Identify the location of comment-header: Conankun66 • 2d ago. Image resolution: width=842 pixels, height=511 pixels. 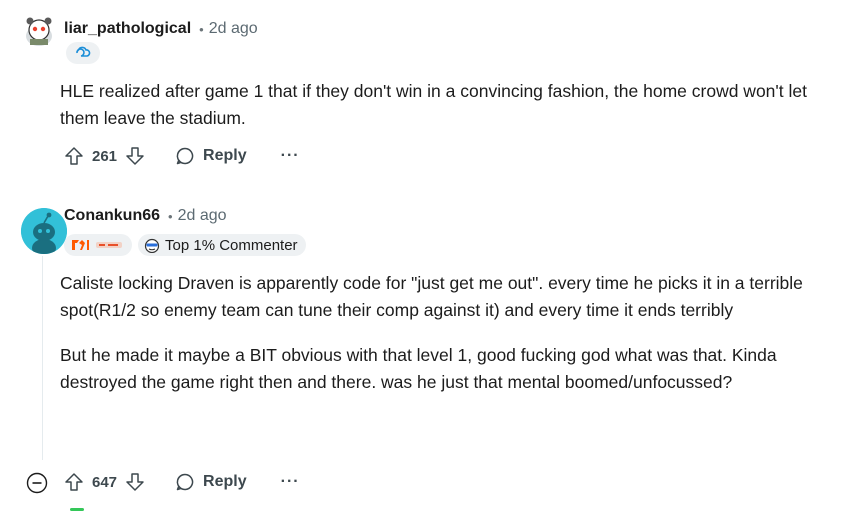
(145, 216).